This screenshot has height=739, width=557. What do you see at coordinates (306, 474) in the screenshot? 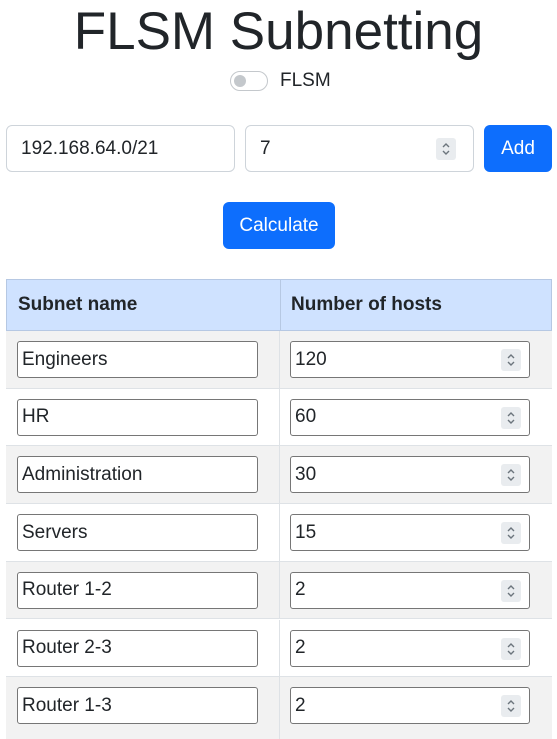
I see `host-count-value: 30` at bounding box center [306, 474].